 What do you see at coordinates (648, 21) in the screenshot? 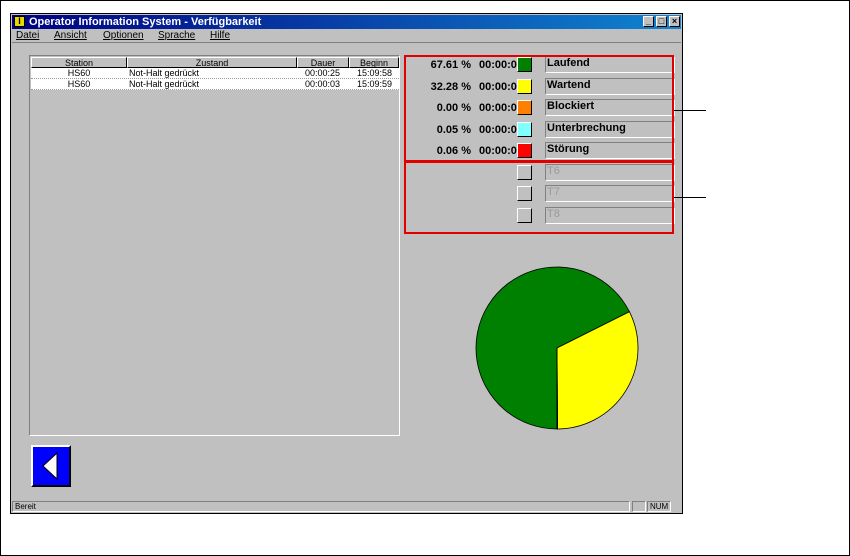
I see `minimize-button: _` at bounding box center [648, 21].